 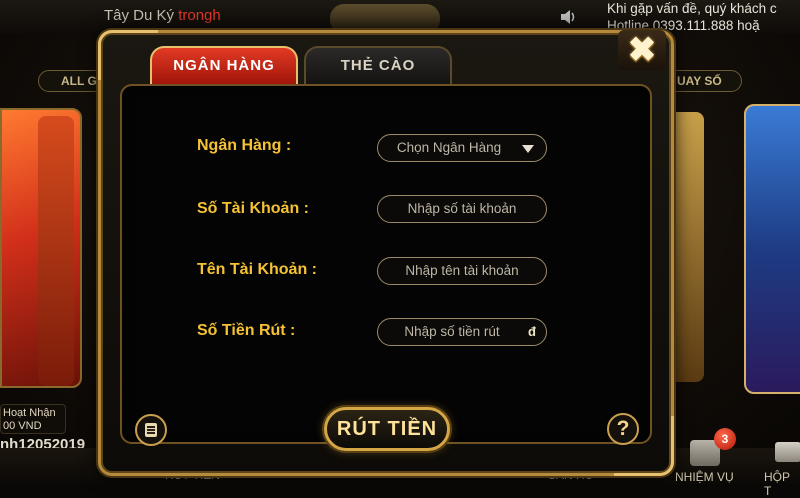 I want to click on amount-placeholder: Nhập số tiền rút, so click(x=452, y=331).